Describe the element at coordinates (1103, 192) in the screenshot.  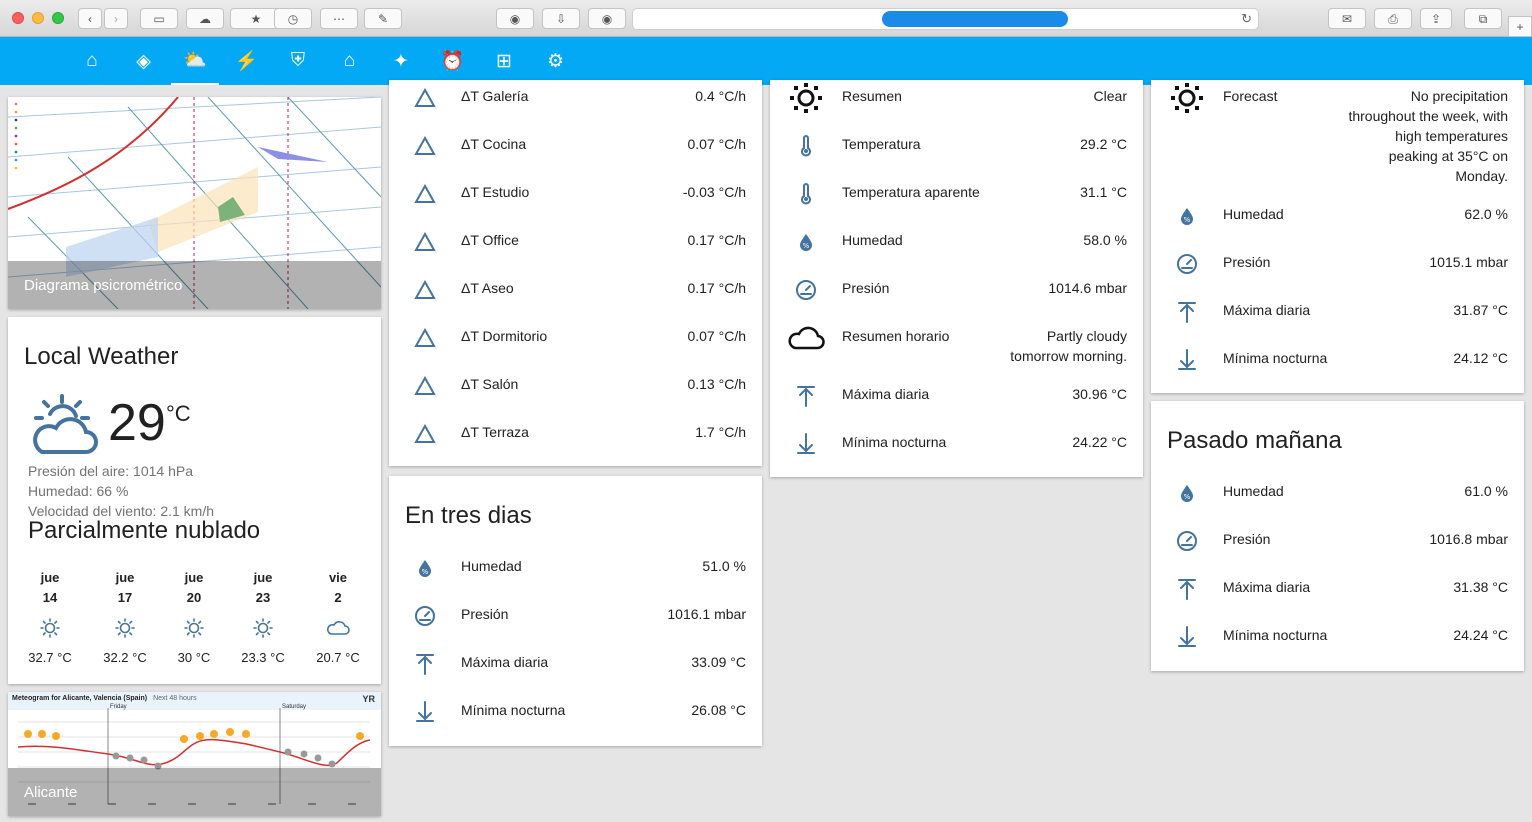
I see `today-value: 31.1 °C` at that location.